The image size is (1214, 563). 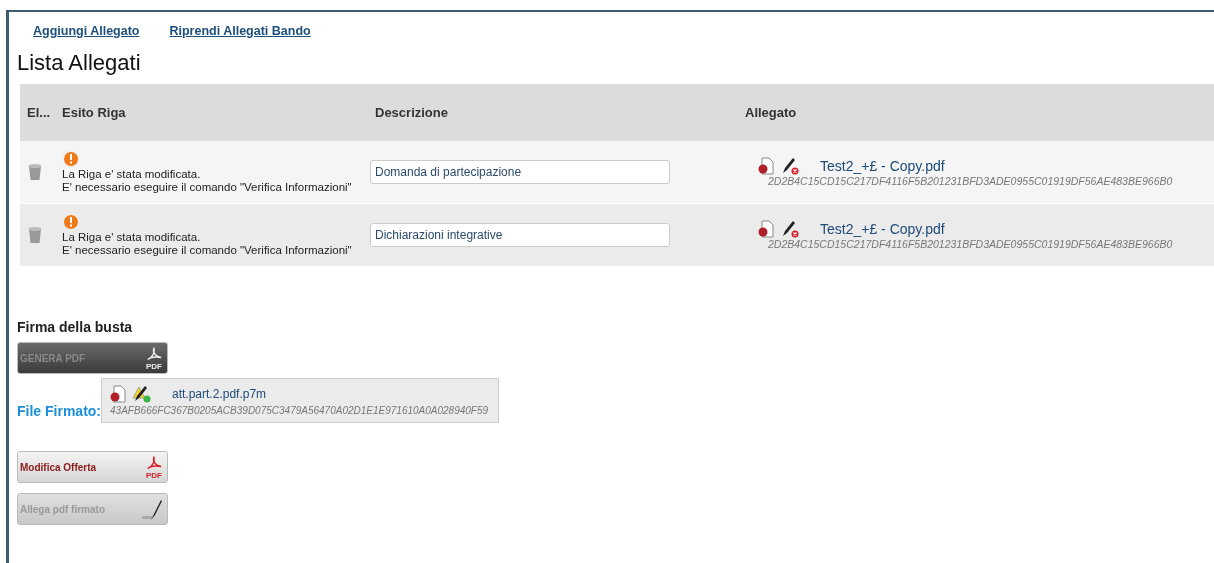 I want to click on signed-file-label: File Firmato:, so click(x=59, y=410).